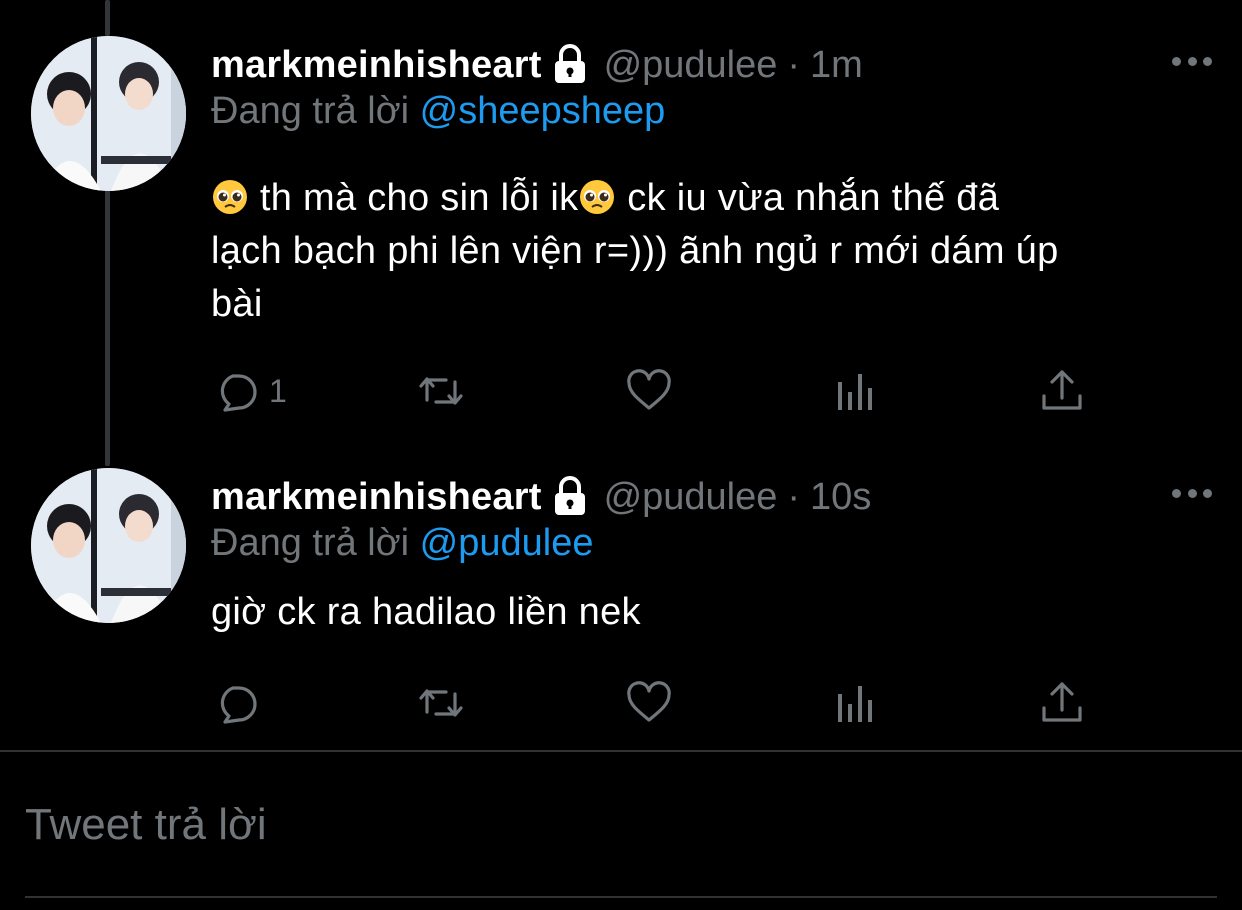 The image size is (1242, 910). Describe the element at coordinates (840, 497) in the screenshot. I see `timestamp: 10s` at that location.